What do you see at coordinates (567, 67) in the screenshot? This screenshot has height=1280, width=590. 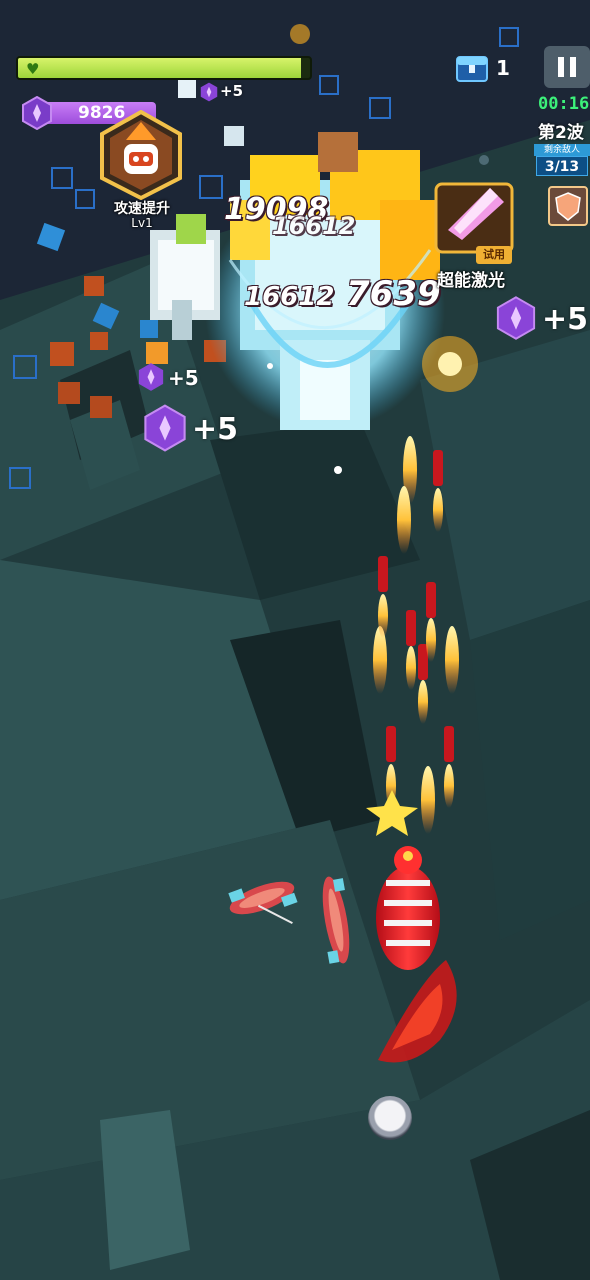 I see `pause-button` at bounding box center [567, 67].